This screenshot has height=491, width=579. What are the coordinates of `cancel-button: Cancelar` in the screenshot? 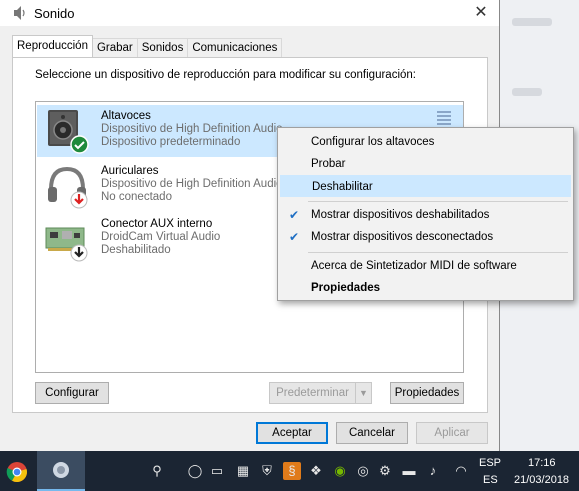 It's located at (372, 433).